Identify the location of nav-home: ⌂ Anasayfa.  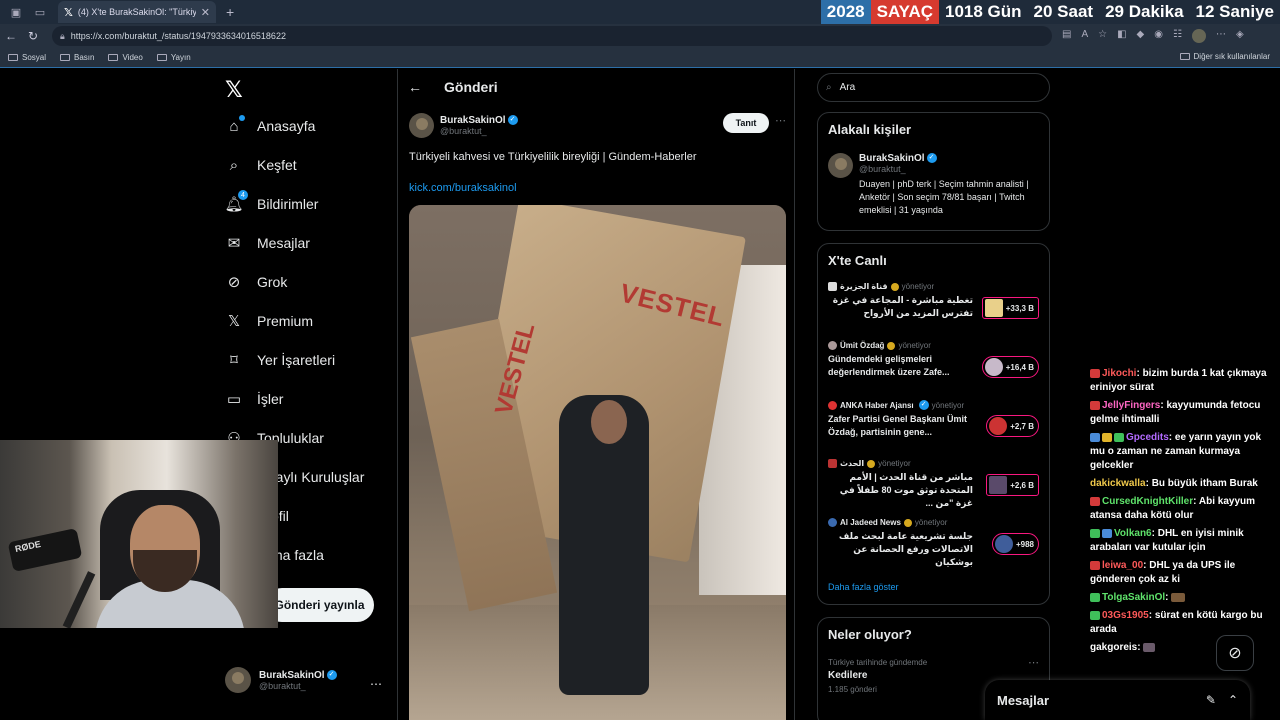
(270, 125).